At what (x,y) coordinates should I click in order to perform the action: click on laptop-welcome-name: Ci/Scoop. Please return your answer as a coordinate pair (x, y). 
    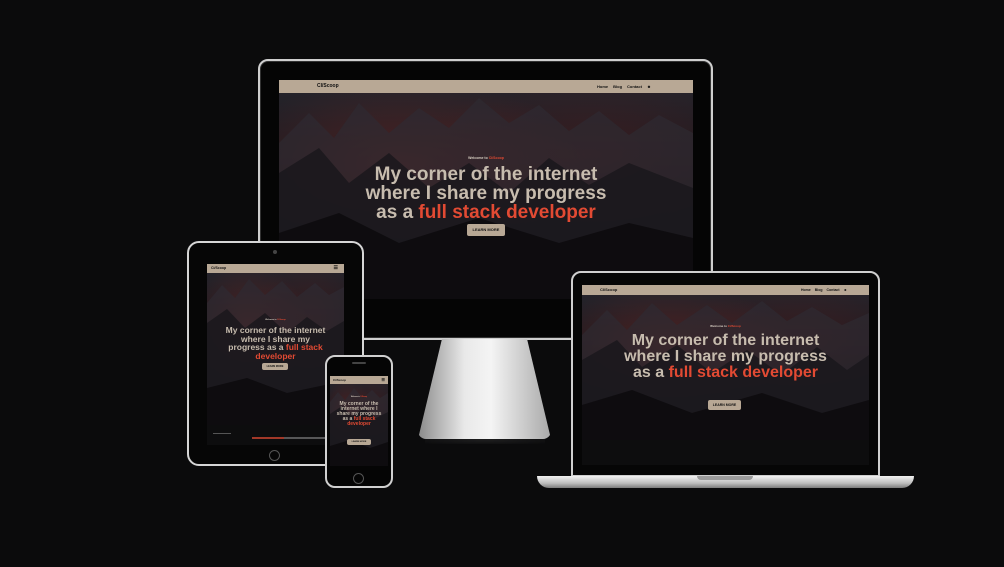
    Looking at the image, I should click on (734, 326).